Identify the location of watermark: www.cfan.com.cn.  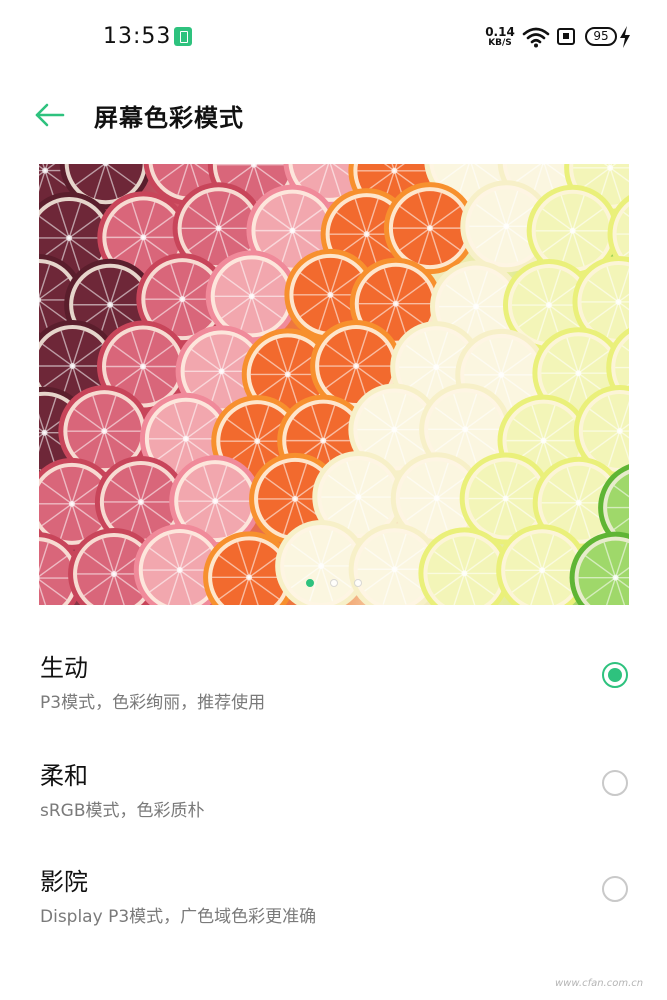
(599, 983).